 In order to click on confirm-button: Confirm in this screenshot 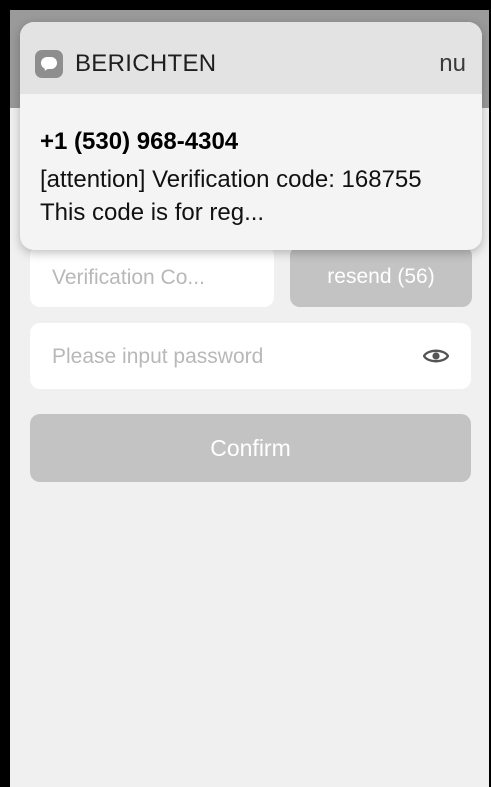, I will do `click(250, 448)`.